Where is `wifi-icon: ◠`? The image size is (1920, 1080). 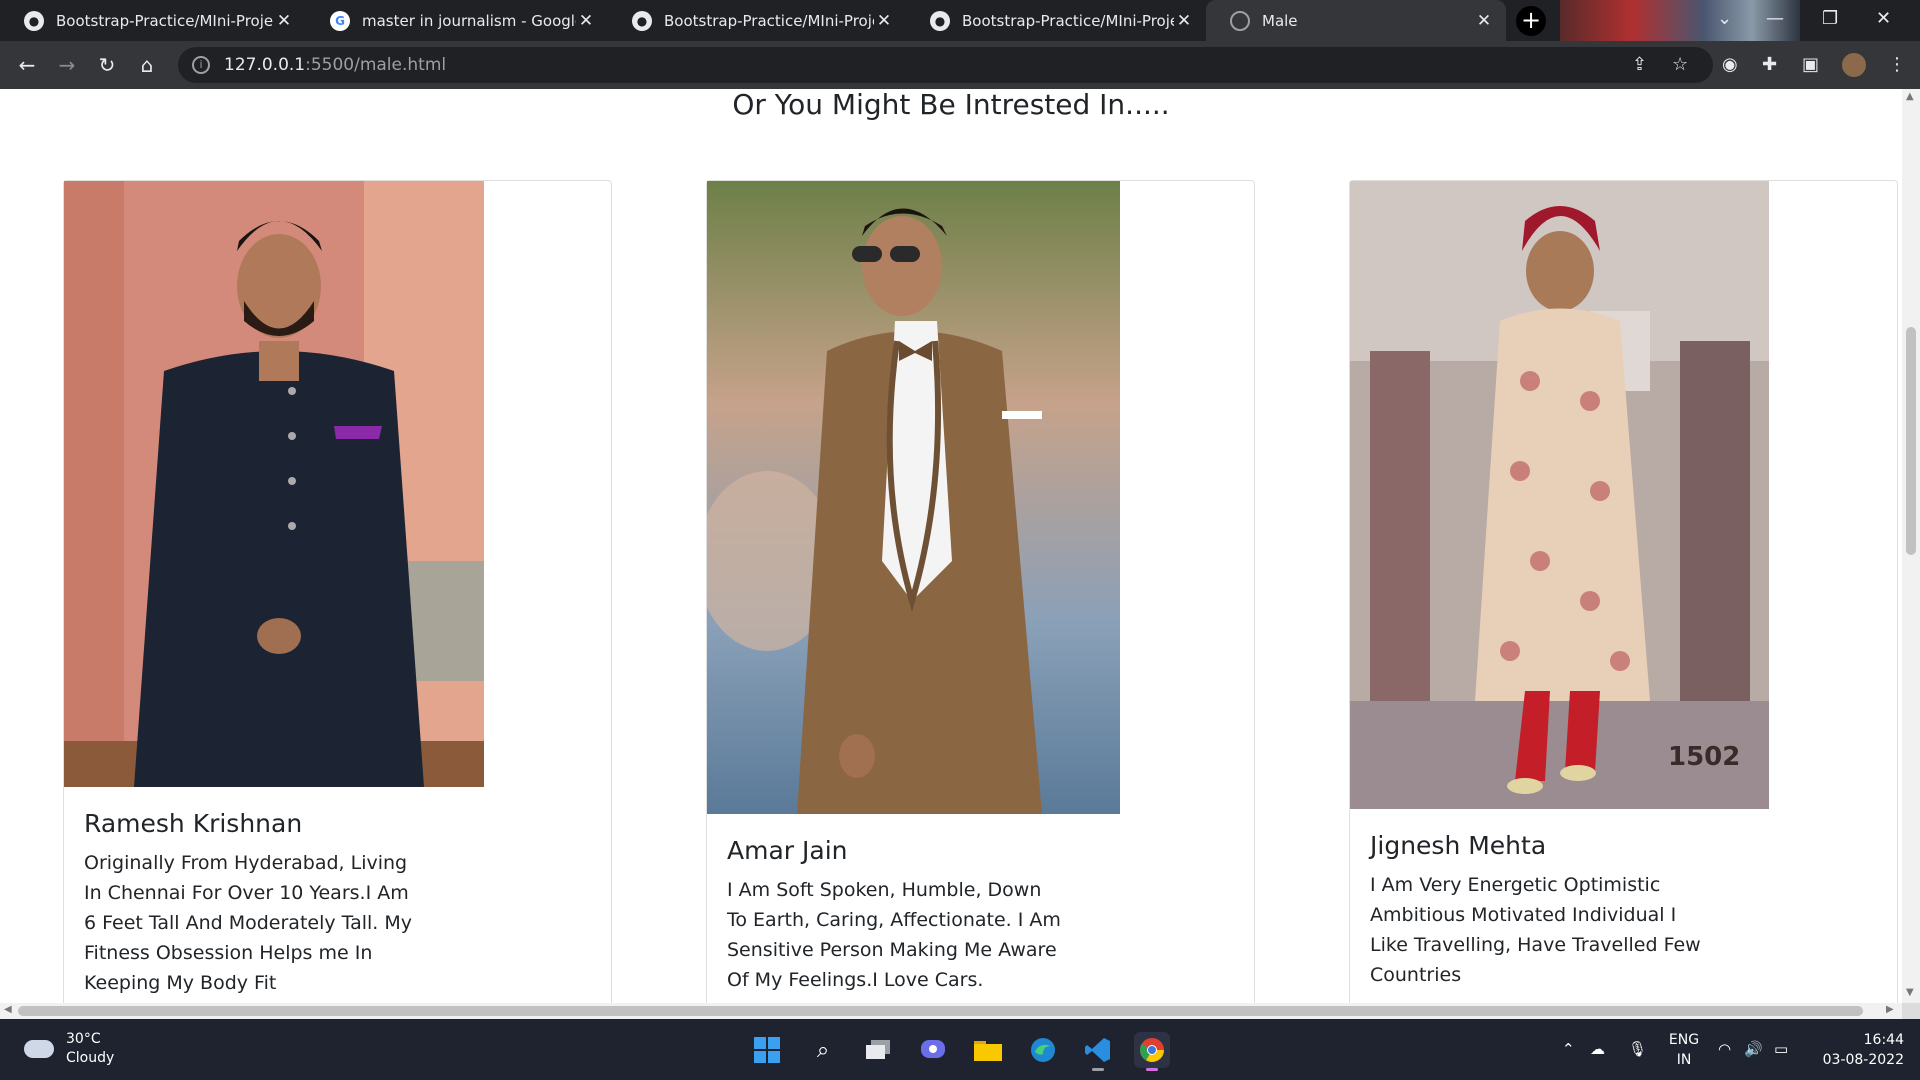 wifi-icon: ◠ is located at coordinates (1724, 1049).